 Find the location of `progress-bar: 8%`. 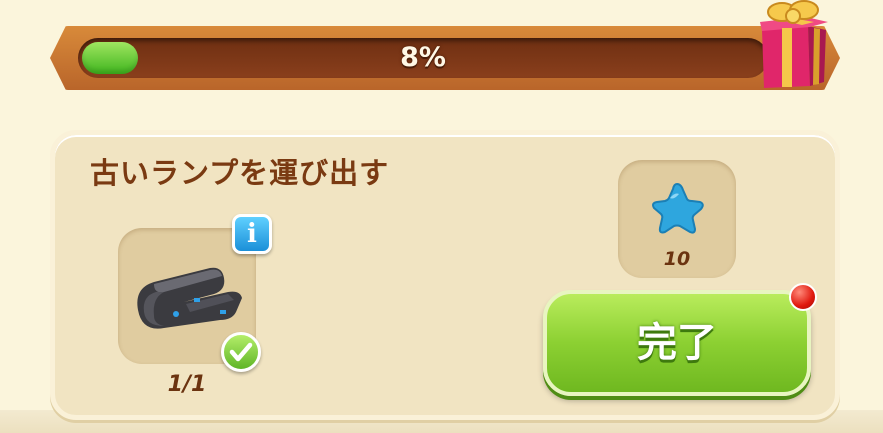

progress-bar: 8% is located at coordinates (423, 58).